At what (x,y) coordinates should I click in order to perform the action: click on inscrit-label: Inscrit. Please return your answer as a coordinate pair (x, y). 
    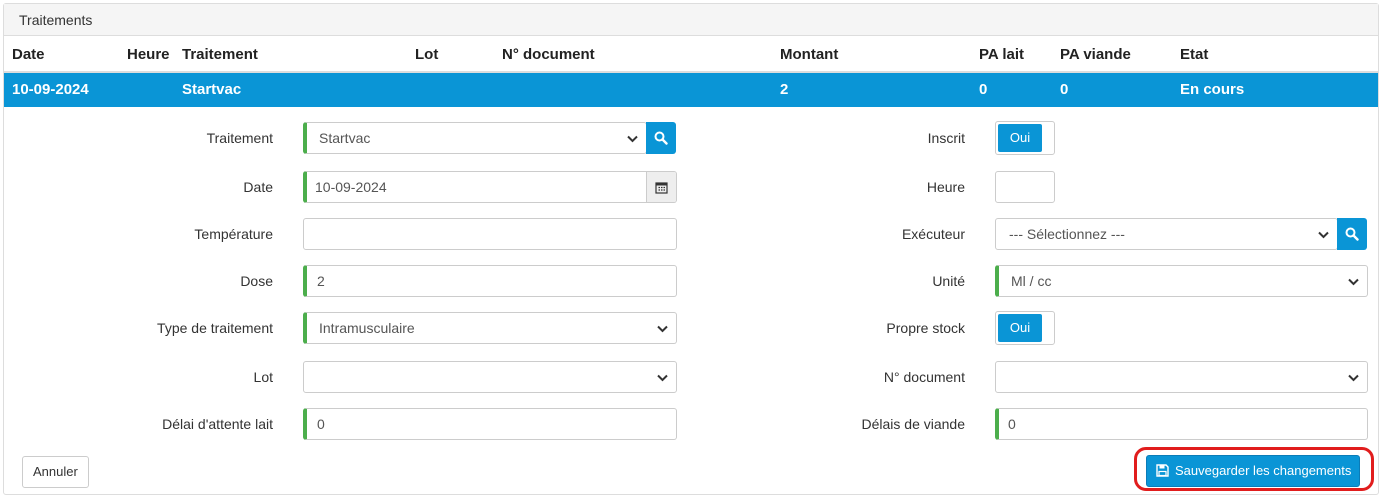
    Looking at the image, I should click on (946, 138).